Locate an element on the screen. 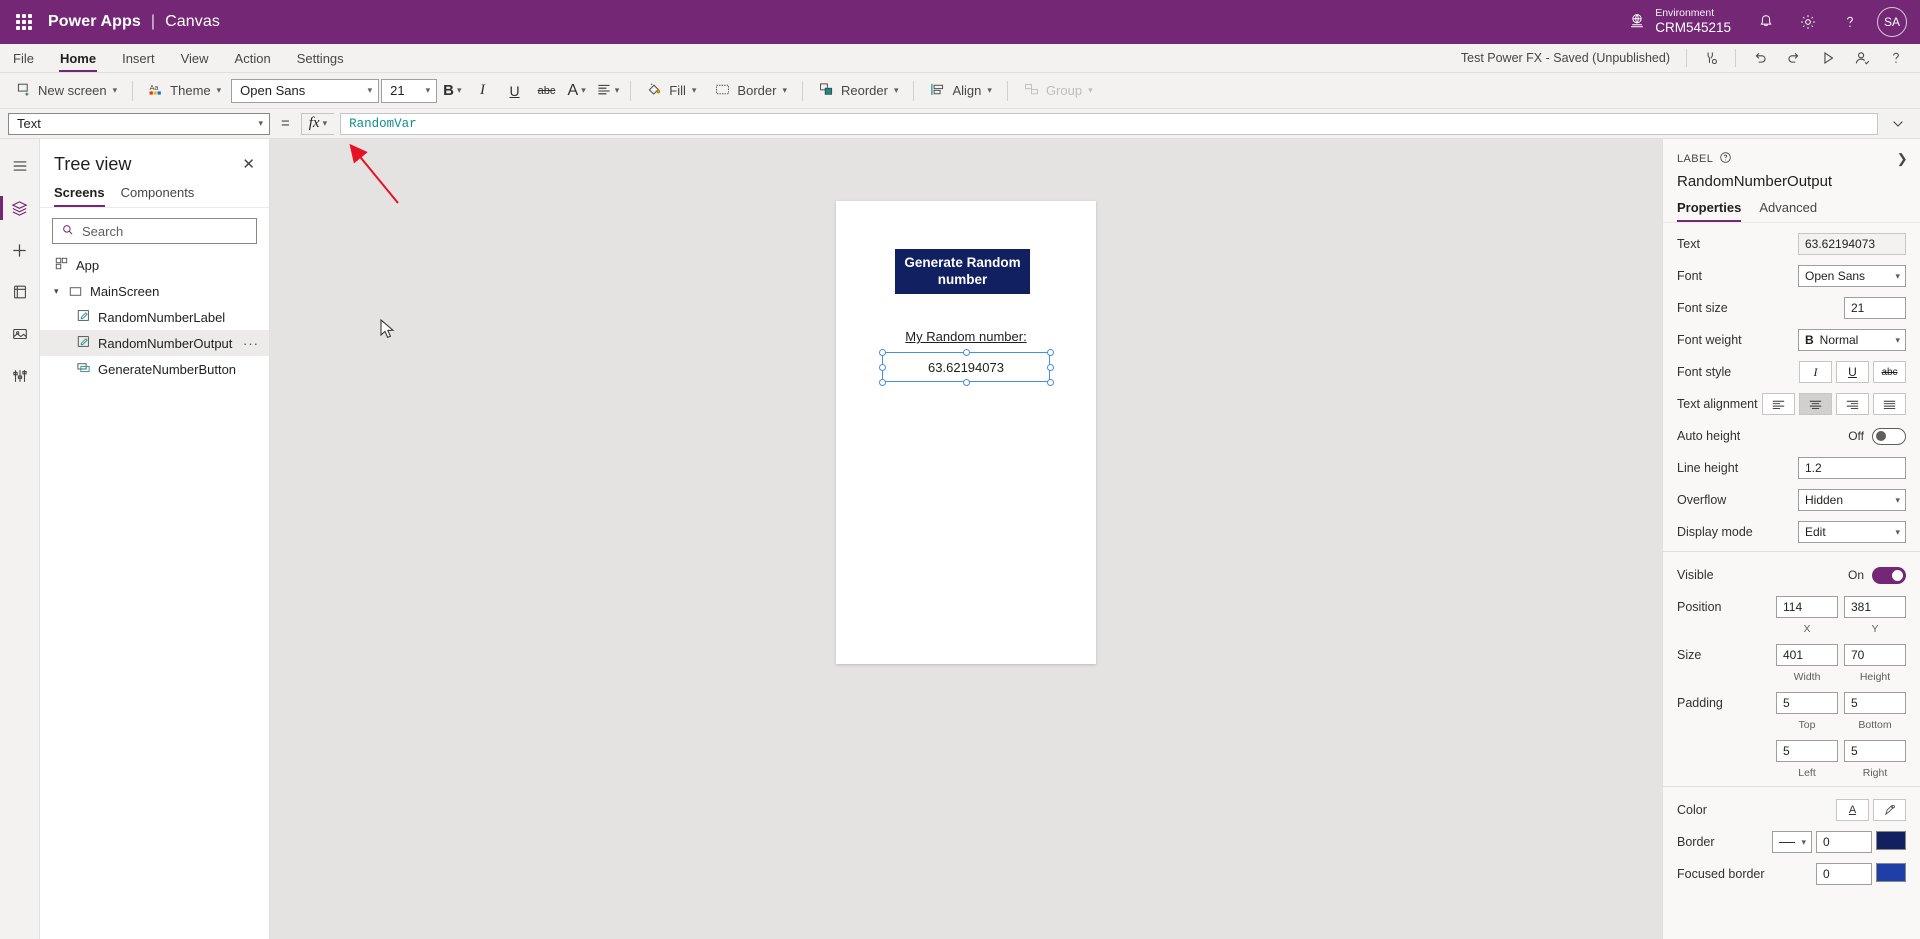 The width and height of the screenshot is (1920, 939). padding-bottom-field: 5 is located at coordinates (1875, 703).